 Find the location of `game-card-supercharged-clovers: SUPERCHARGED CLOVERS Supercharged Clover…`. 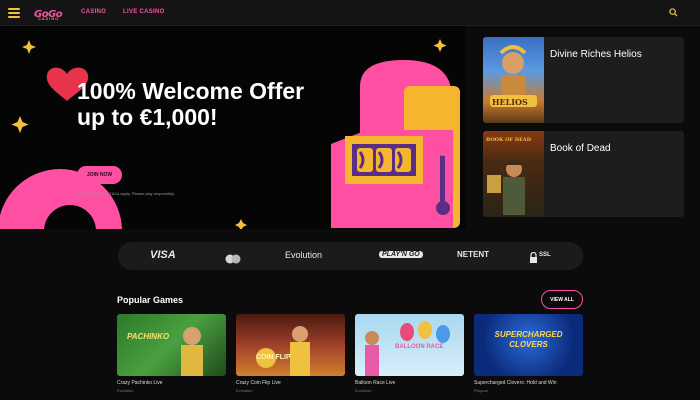

game-card-supercharged-clovers: SUPERCHARGED CLOVERS Supercharged Clover… is located at coordinates (528, 357).